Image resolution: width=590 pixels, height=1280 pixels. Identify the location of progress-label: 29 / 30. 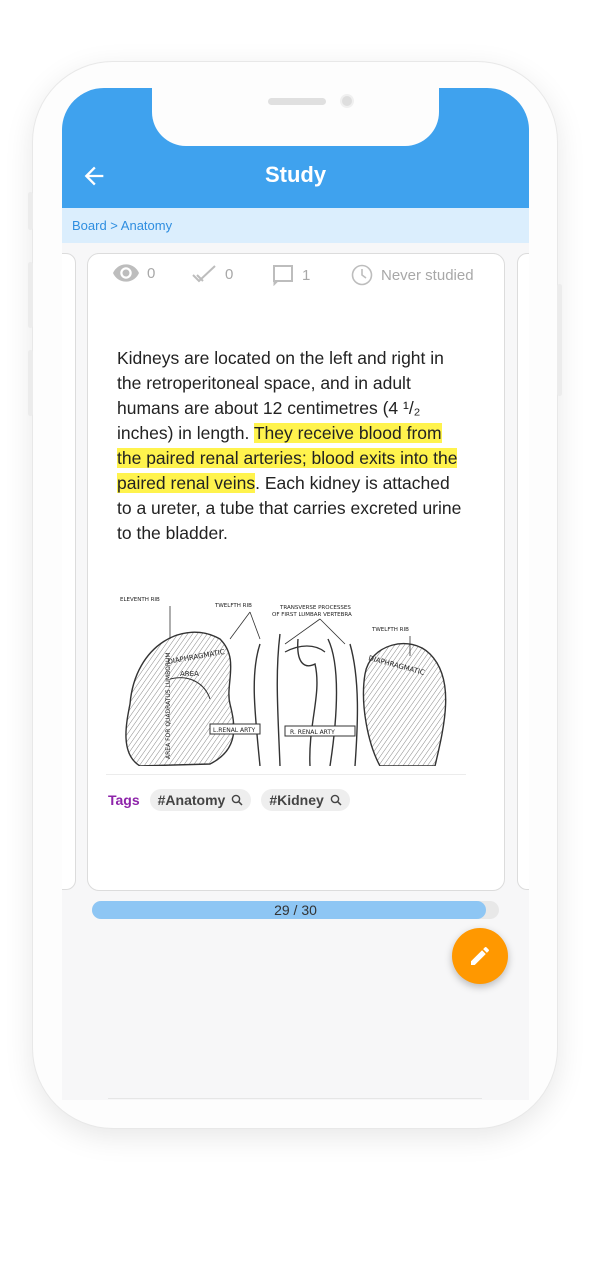
(295, 910).